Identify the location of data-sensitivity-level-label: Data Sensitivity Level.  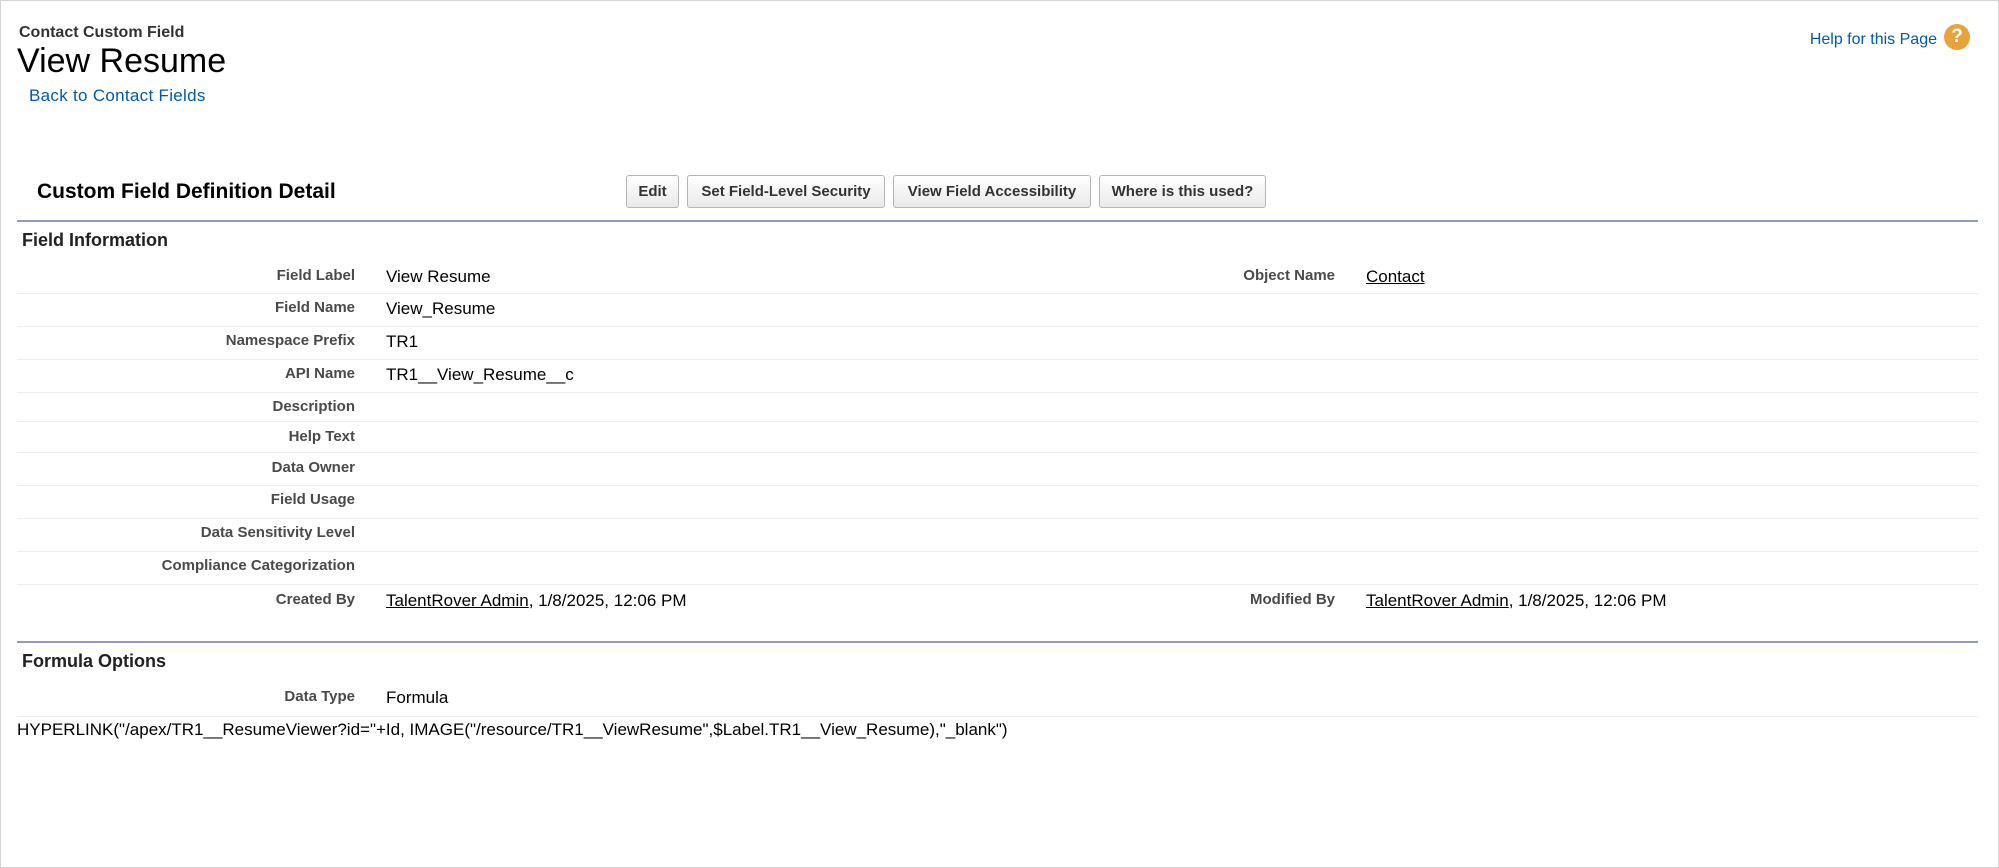
(277, 532).